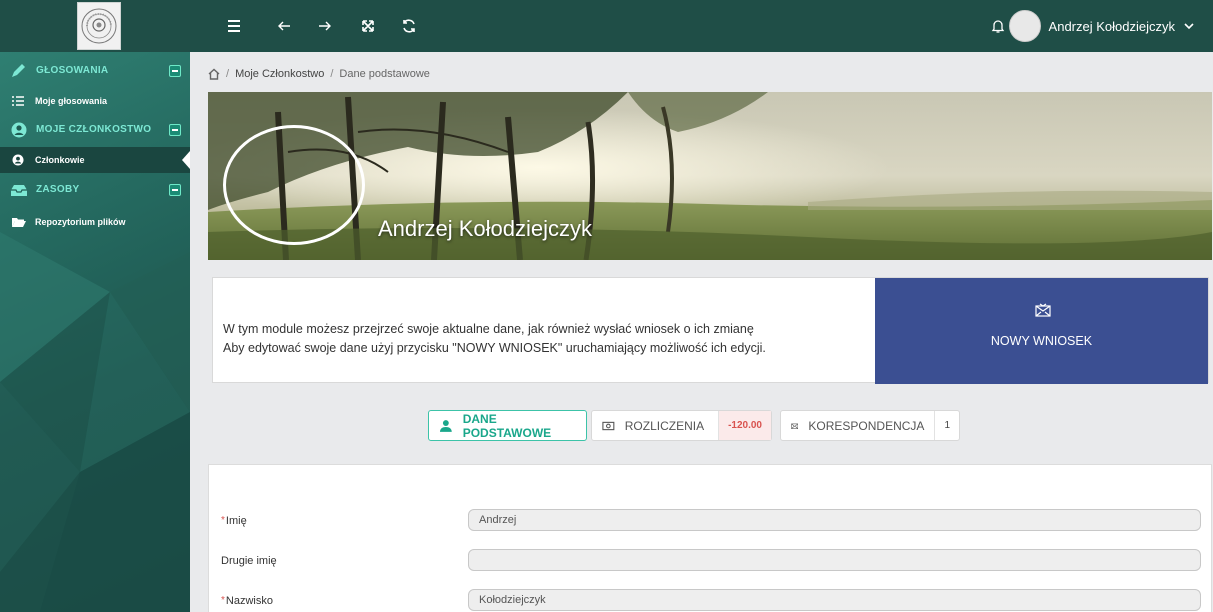  I want to click on forward-button, so click(325, 26).